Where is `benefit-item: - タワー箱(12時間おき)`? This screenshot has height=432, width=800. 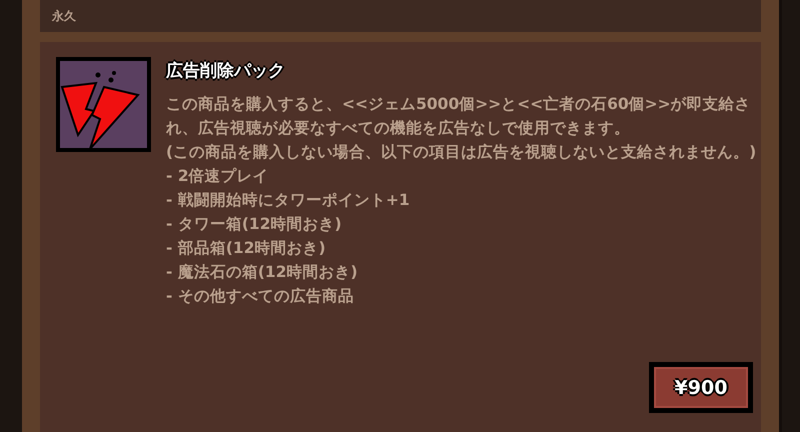
benefit-item: - タワー箱(12時間おき) is located at coordinates (254, 224).